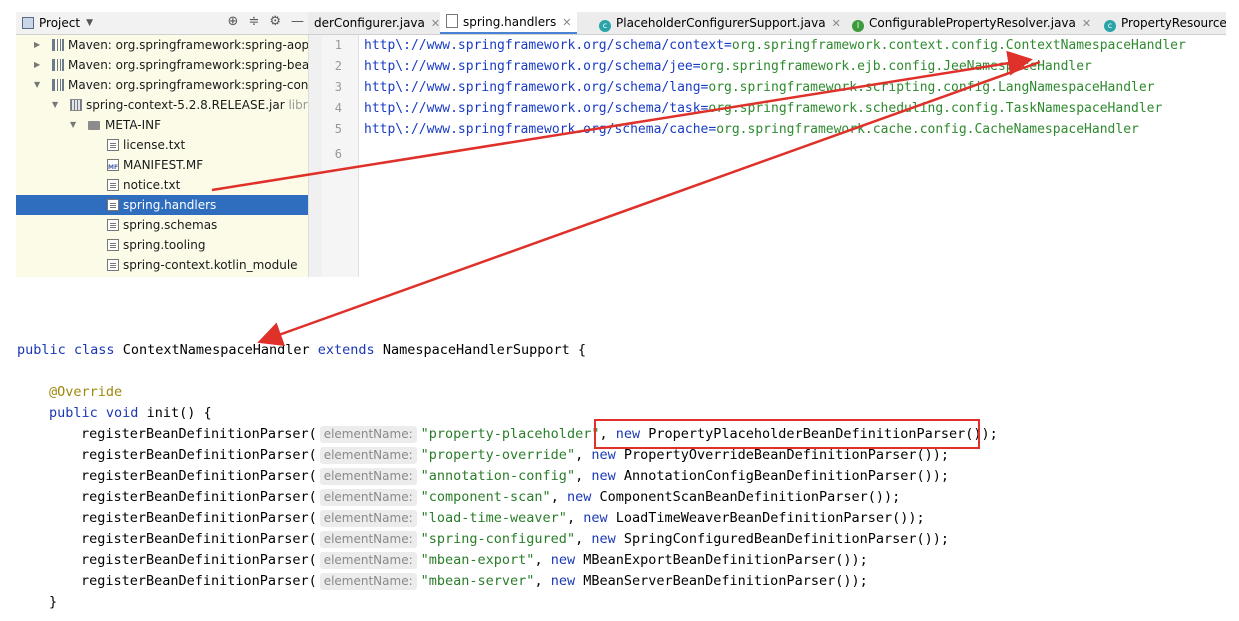 The width and height of the screenshot is (1239, 621). Describe the element at coordinates (53, 602) in the screenshot. I see `closing-brace: }` at that location.